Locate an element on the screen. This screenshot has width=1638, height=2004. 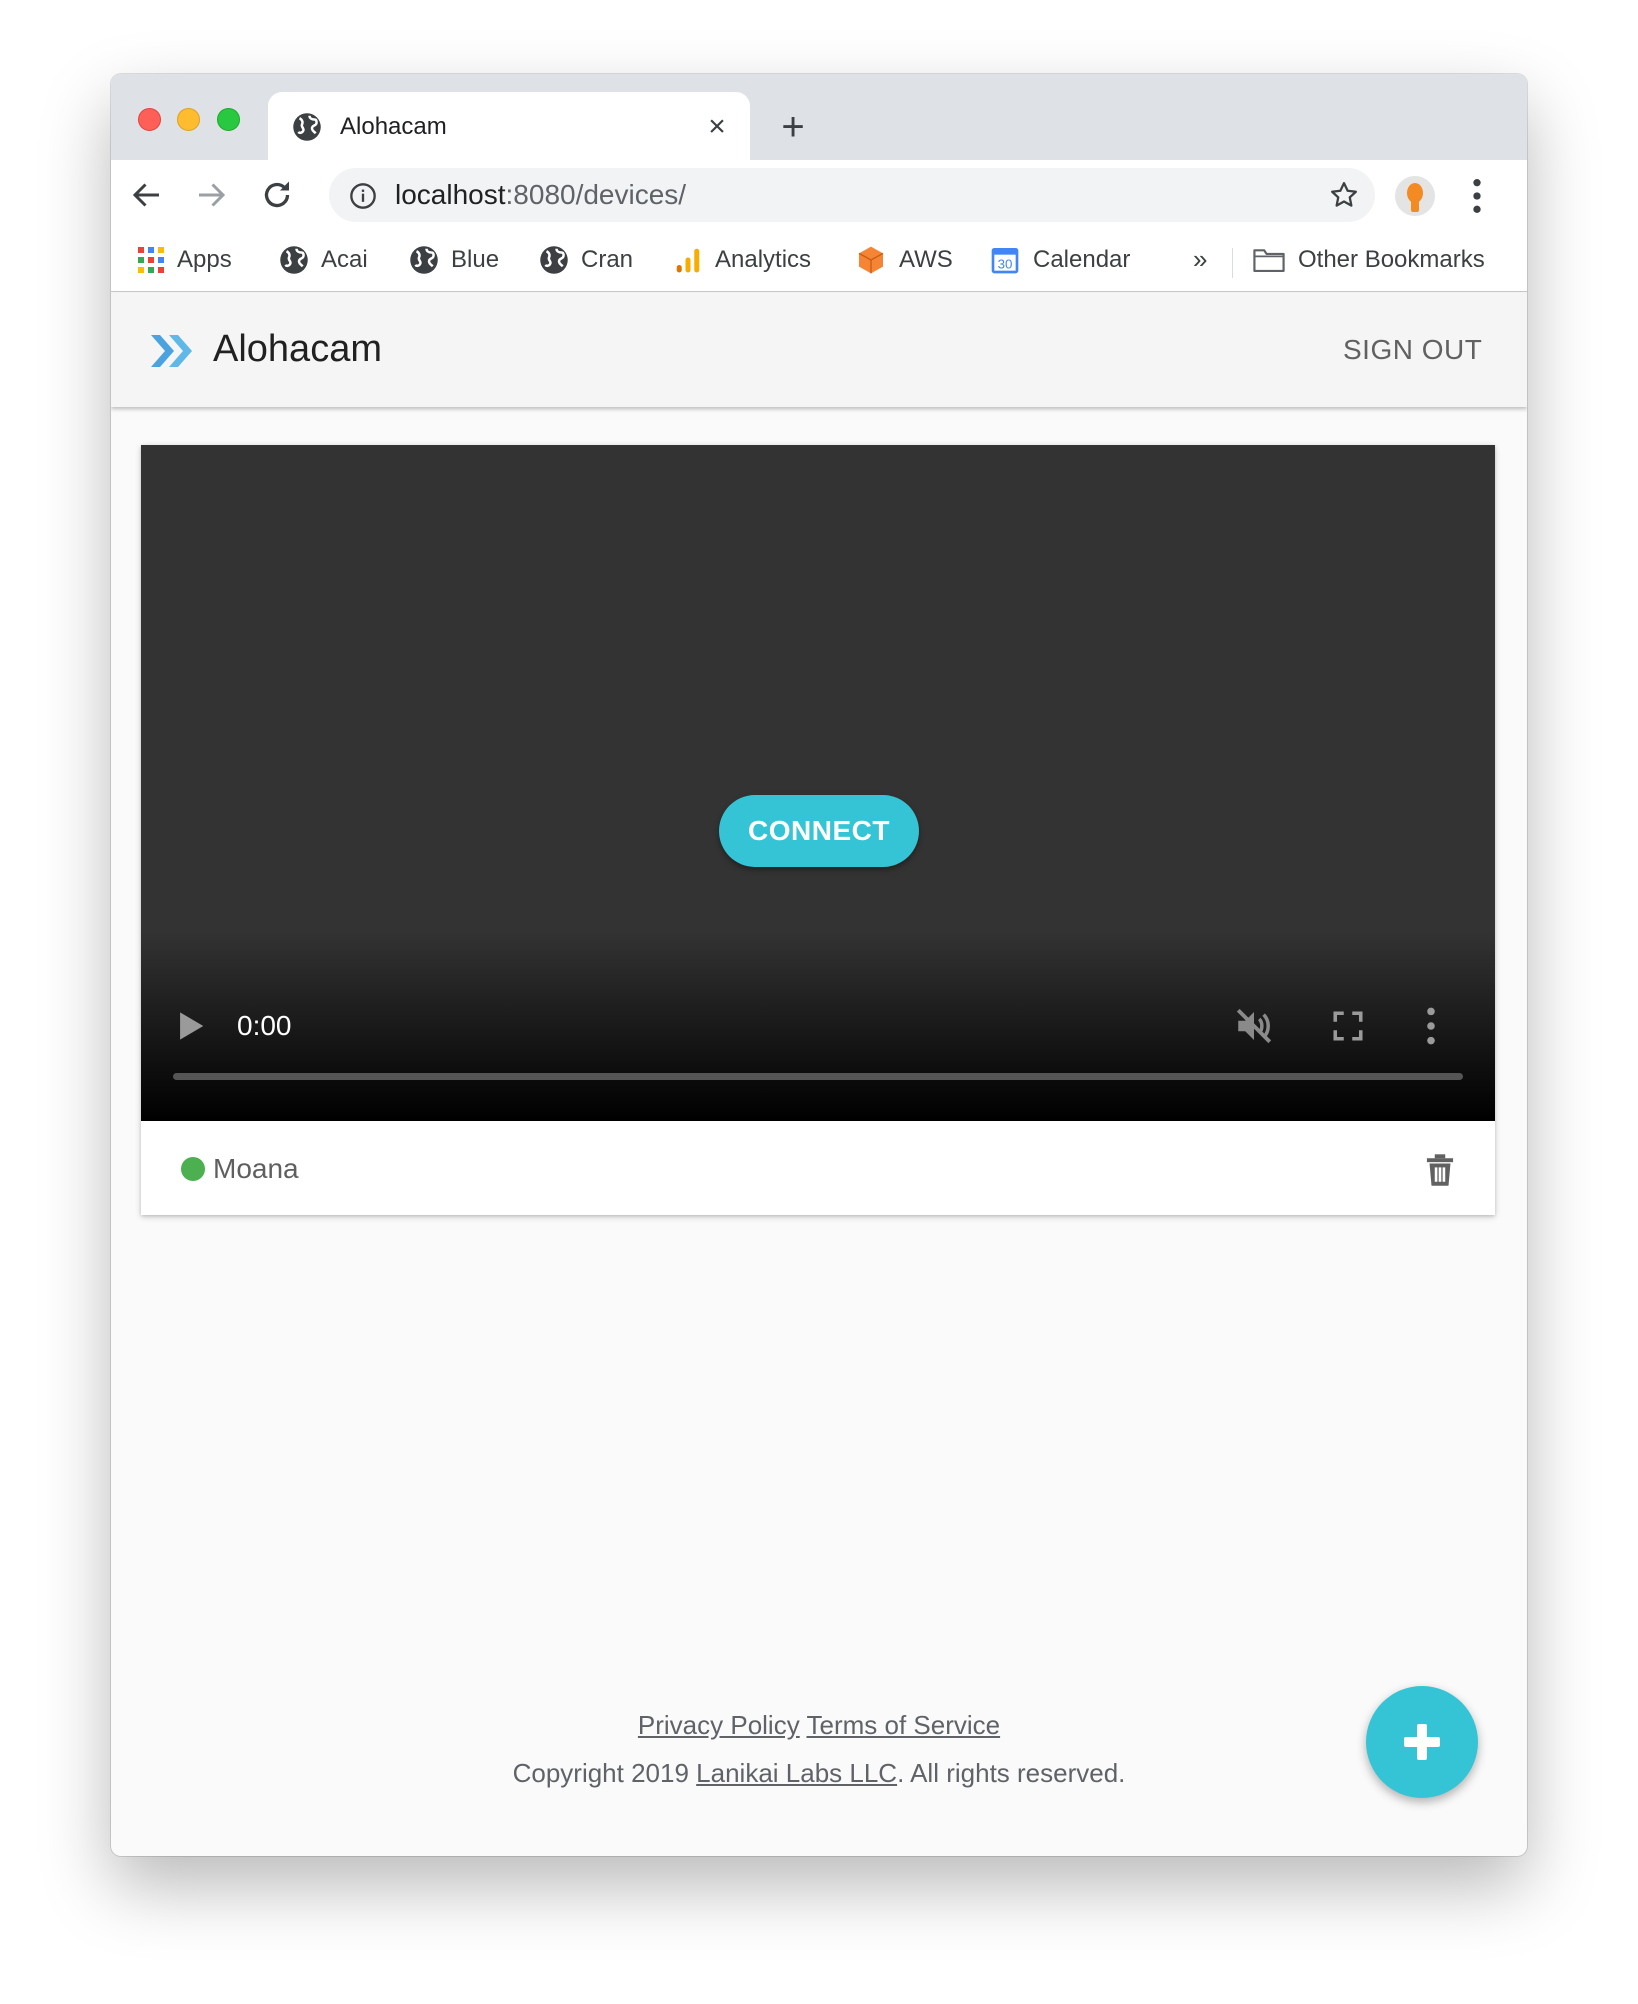
fullscreen-icon is located at coordinates (1348, 1026).